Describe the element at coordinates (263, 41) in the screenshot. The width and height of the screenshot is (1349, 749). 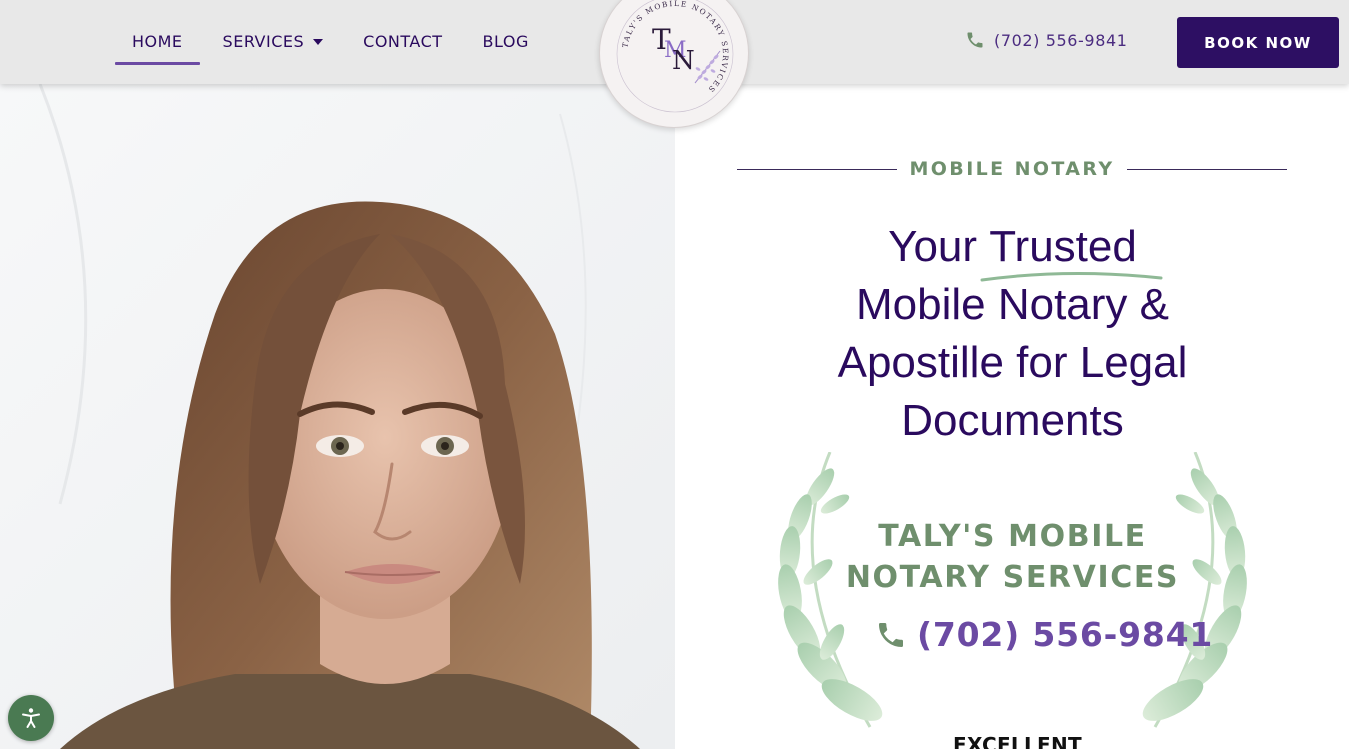
I see `nav-item-label: SERVICES` at that location.